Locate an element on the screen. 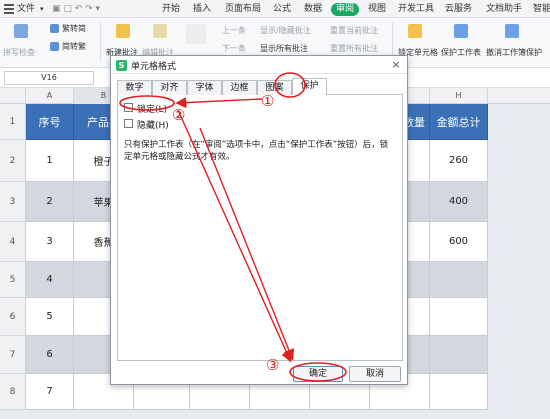  locked-checkbox is located at coordinates (128, 107).